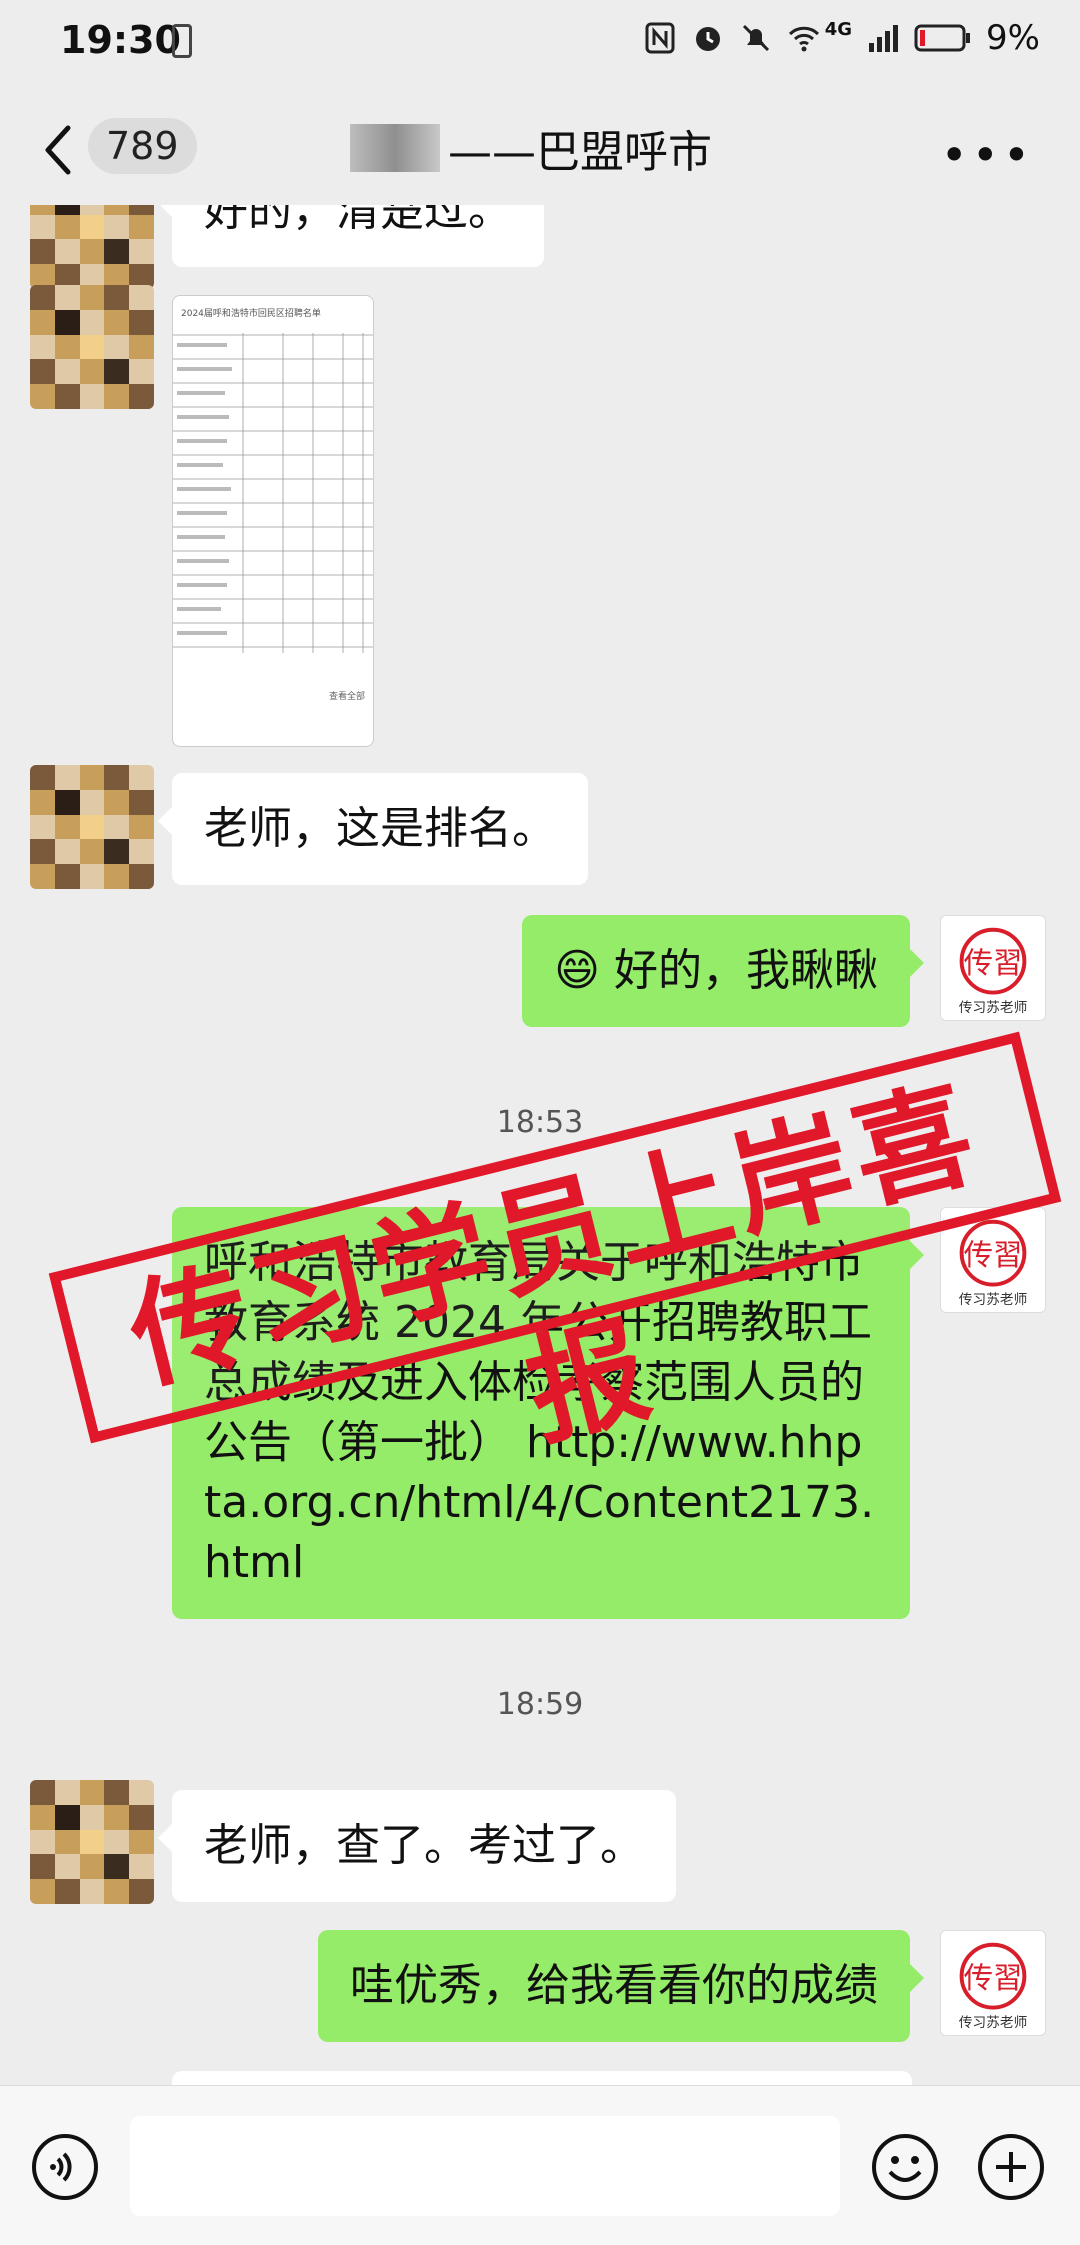 This screenshot has height=2245, width=1080. What do you see at coordinates (884, 38) in the screenshot?
I see `signal-icon` at bounding box center [884, 38].